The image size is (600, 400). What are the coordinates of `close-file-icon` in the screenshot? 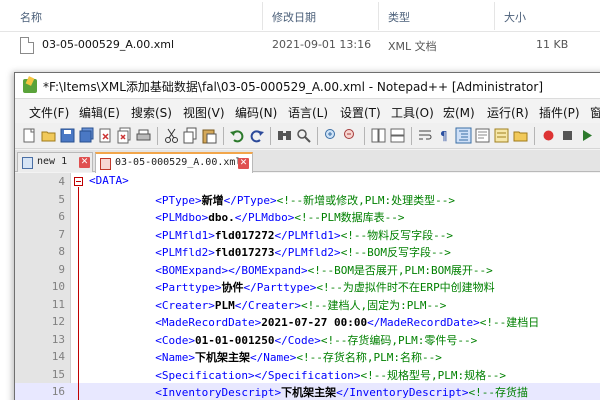 It's located at (105, 135).